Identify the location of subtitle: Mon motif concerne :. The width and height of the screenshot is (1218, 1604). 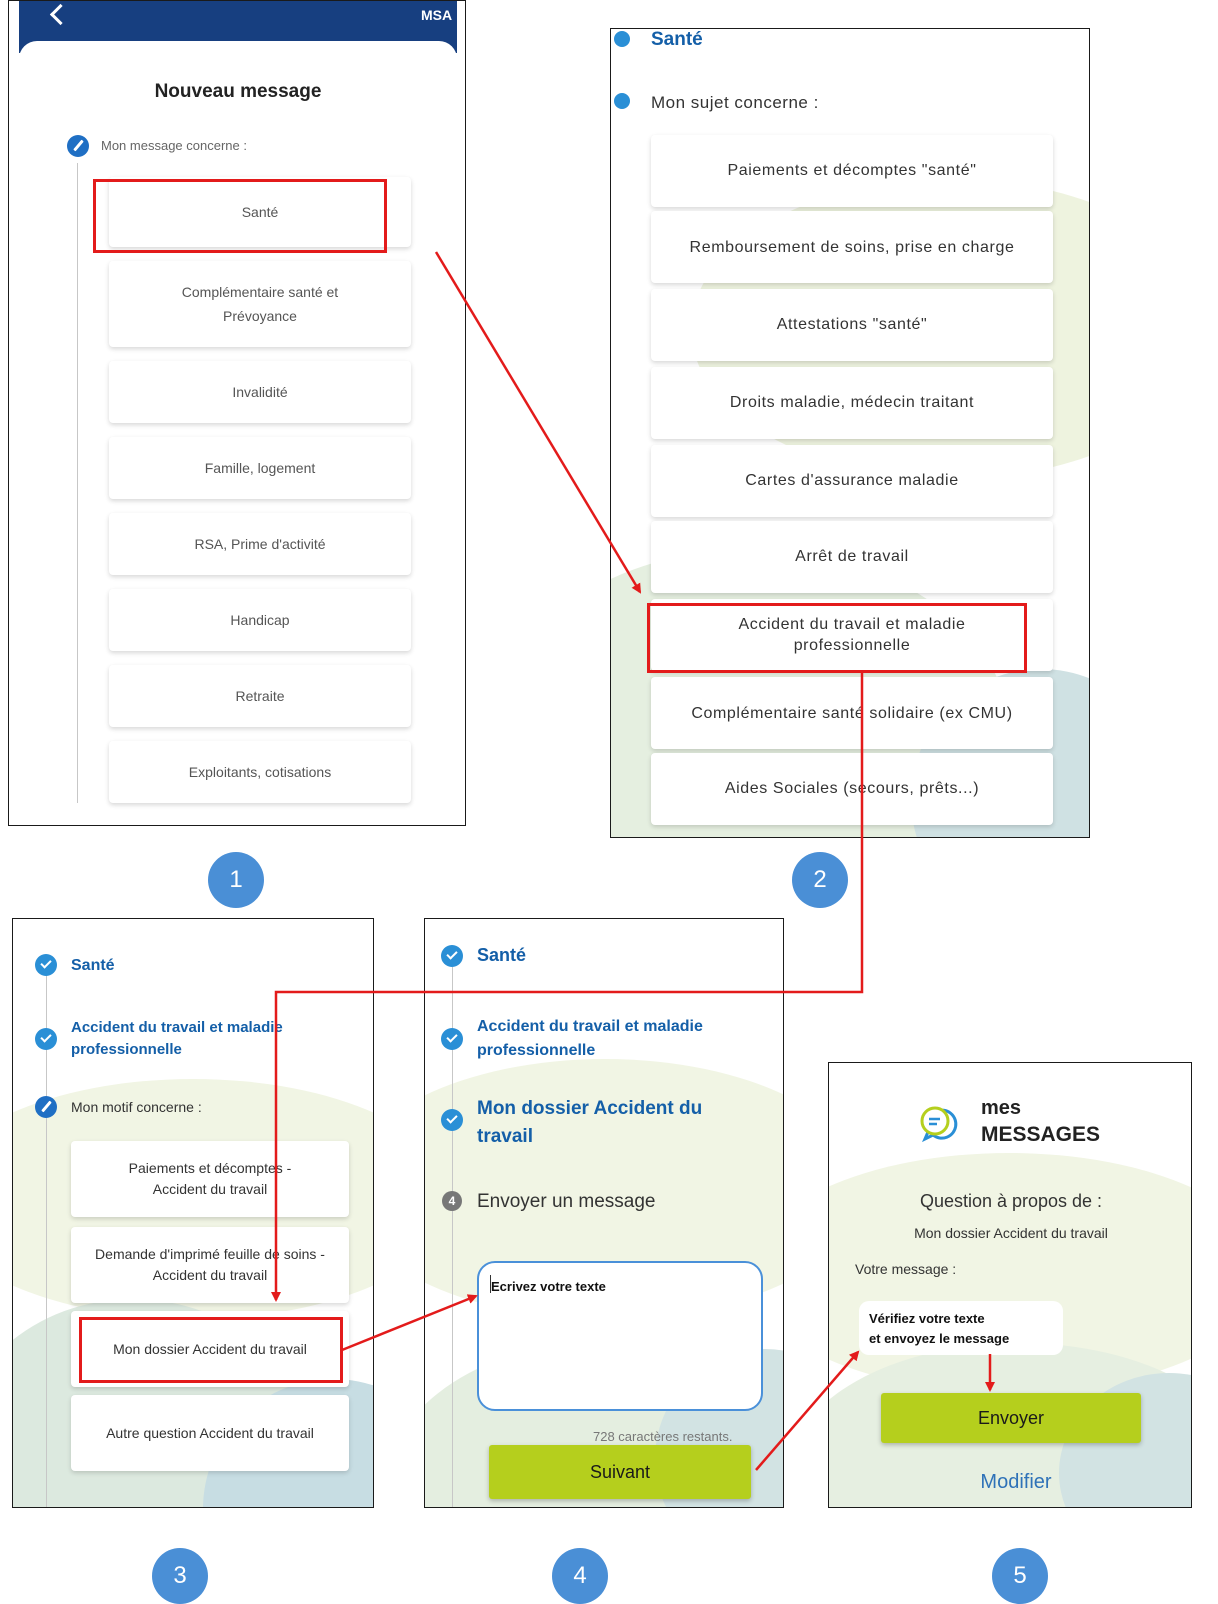
(136, 1107).